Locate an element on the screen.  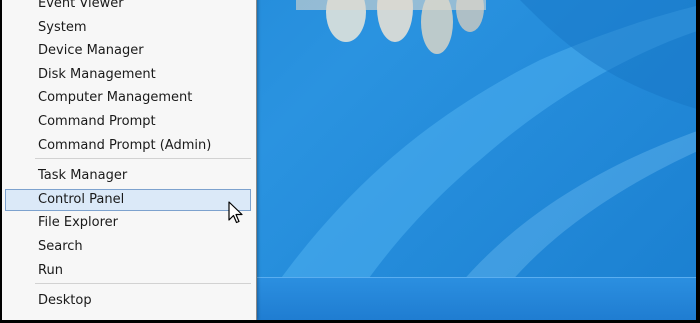
menu-item-disk-management: Disk Management is located at coordinates (128, 75).